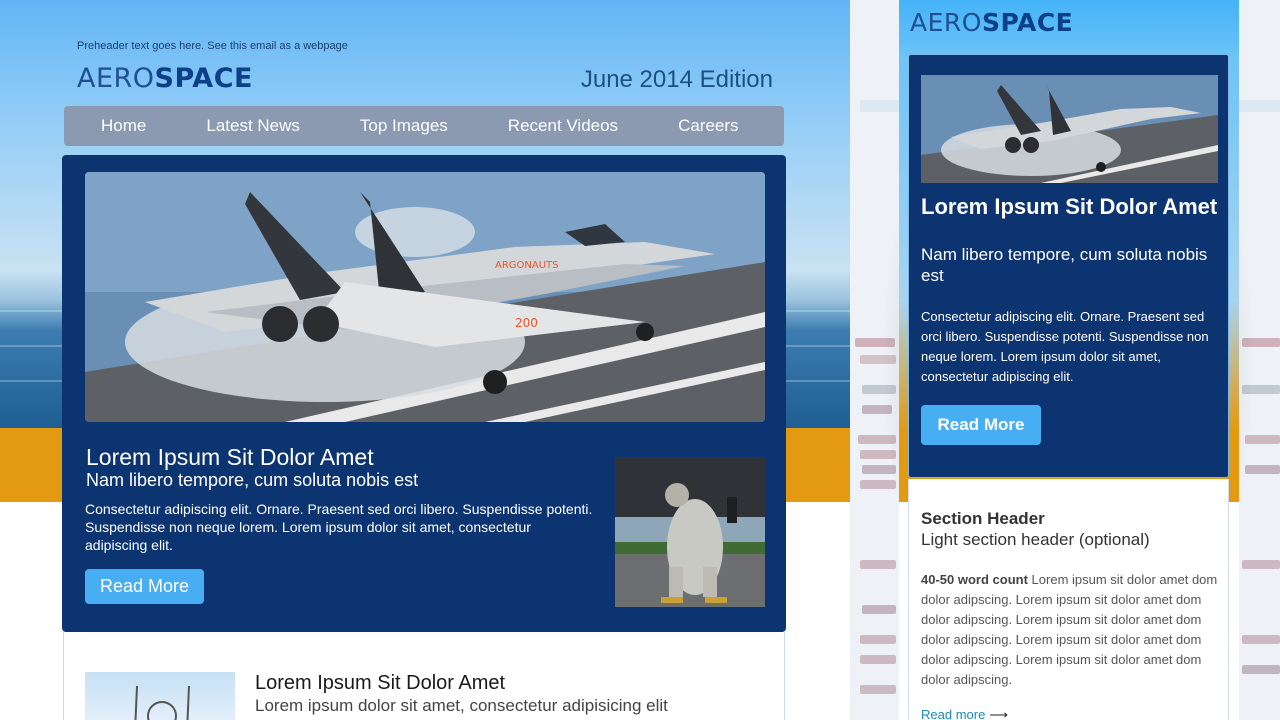 This screenshot has height=720, width=1280. What do you see at coordinates (998, 713) in the screenshot?
I see `right-arrow-icon: ⟶` at bounding box center [998, 713].